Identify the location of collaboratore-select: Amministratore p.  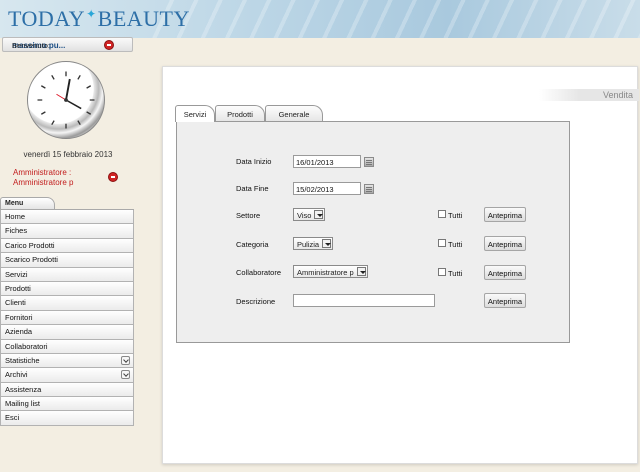
(330, 271).